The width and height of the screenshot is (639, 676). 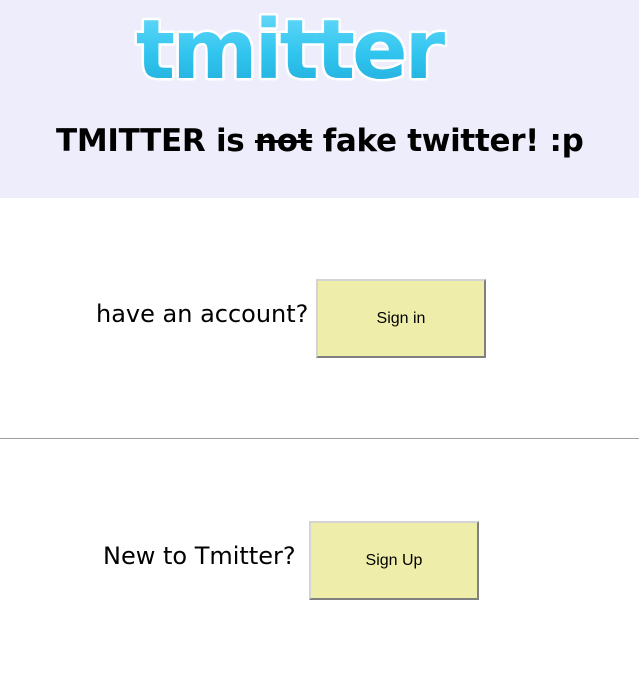 I want to click on signup-prompt: New to Tmitter?, so click(x=199, y=556).